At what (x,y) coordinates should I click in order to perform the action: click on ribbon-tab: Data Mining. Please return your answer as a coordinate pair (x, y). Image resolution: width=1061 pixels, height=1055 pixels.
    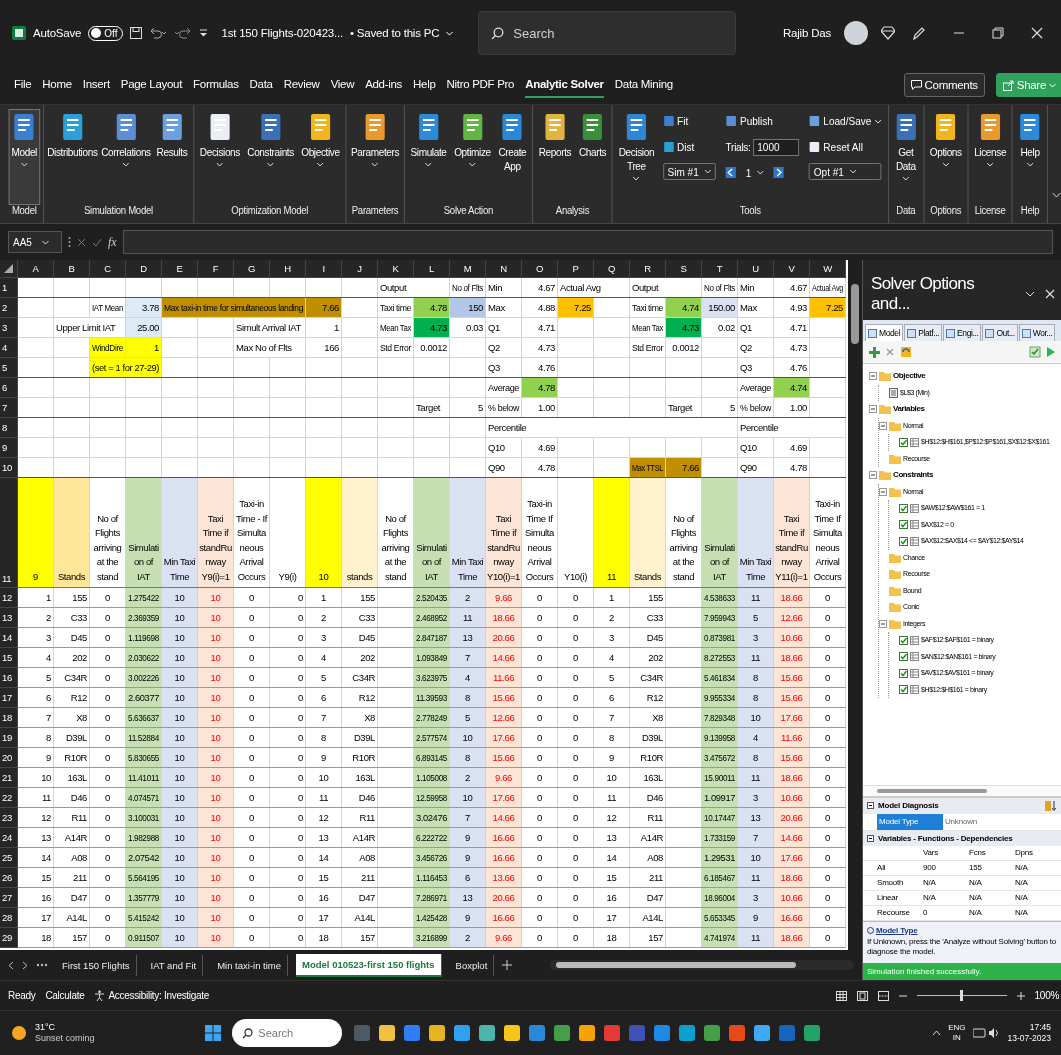
    Looking at the image, I should click on (643, 85).